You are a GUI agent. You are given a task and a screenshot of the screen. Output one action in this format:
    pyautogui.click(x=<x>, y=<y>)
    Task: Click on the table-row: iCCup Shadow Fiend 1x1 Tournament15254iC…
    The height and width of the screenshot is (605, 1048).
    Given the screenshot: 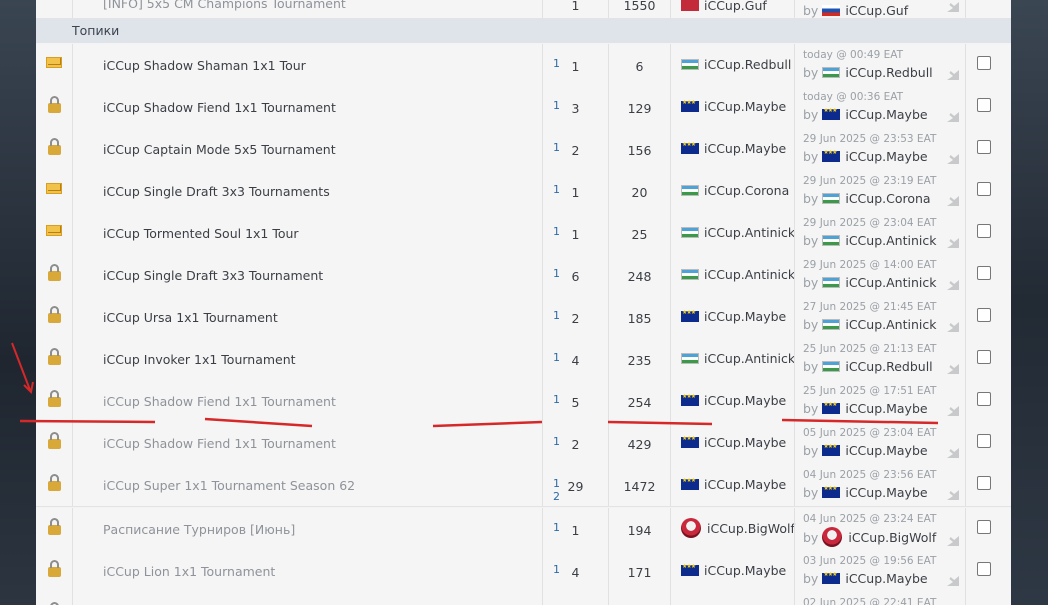 What is the action you would take?
    pyautogui.click(x=523, y=401)
    